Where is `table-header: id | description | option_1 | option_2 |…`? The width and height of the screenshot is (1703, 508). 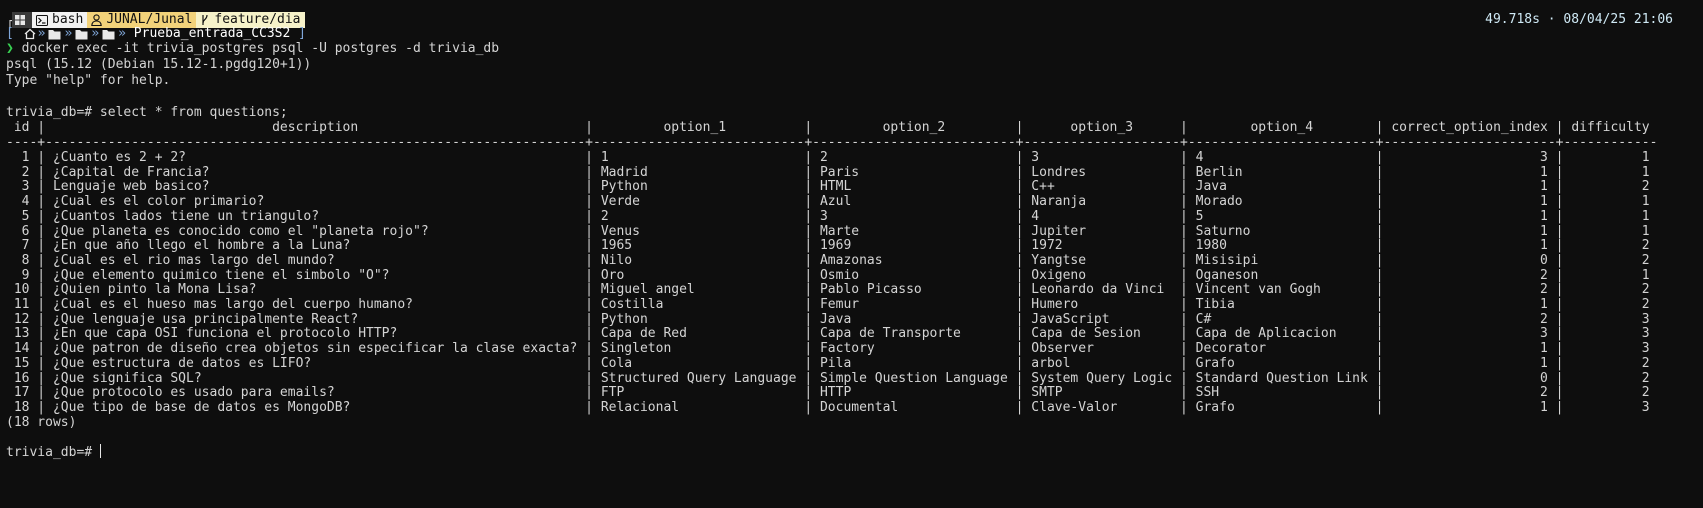 table-header: id | description | option_1 | option_2 |… is located at coordinates (828, 127).